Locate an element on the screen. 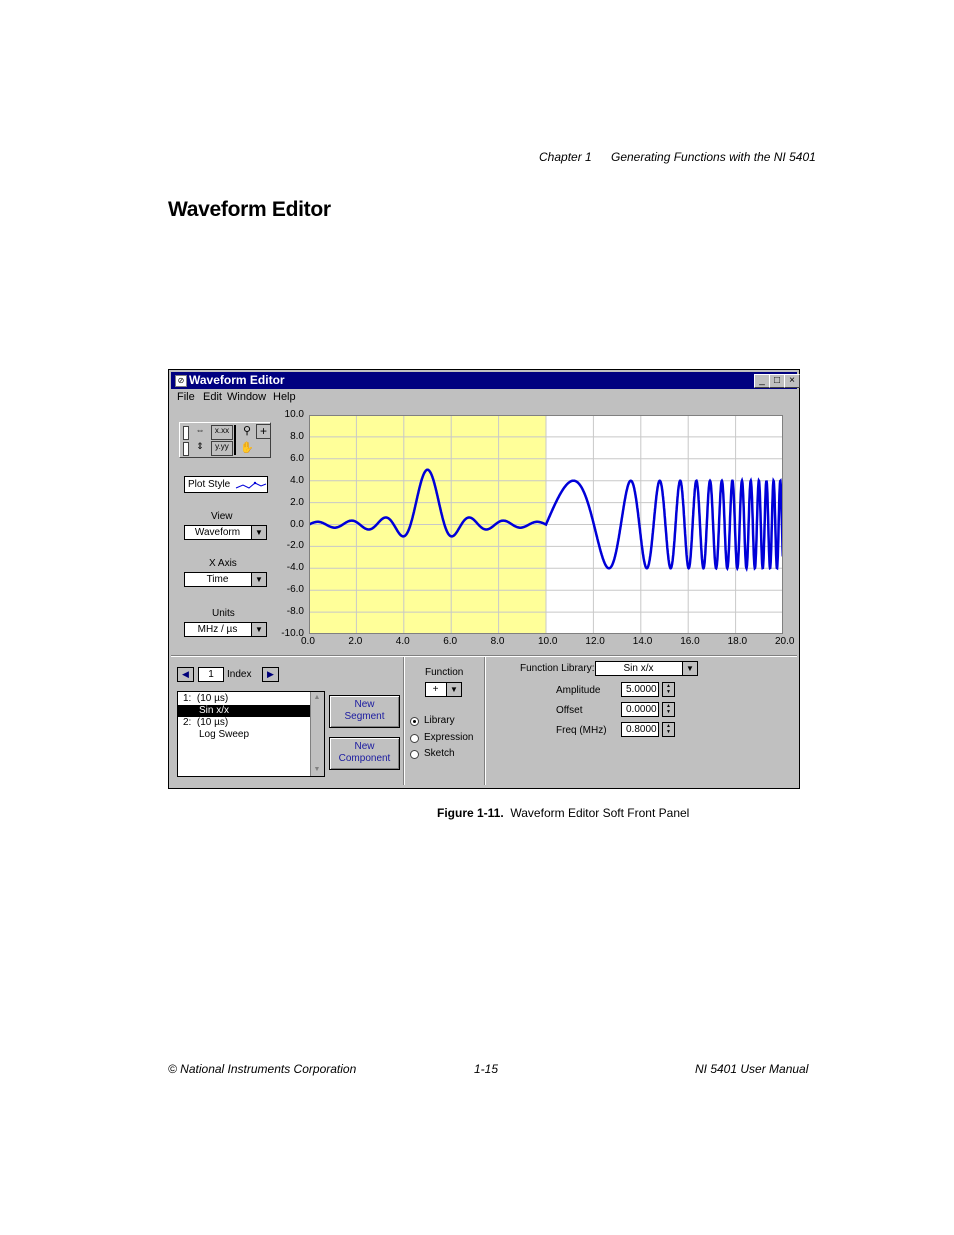  footer-right: NI 5401 User Manual is located at coordinates (752, 1069).